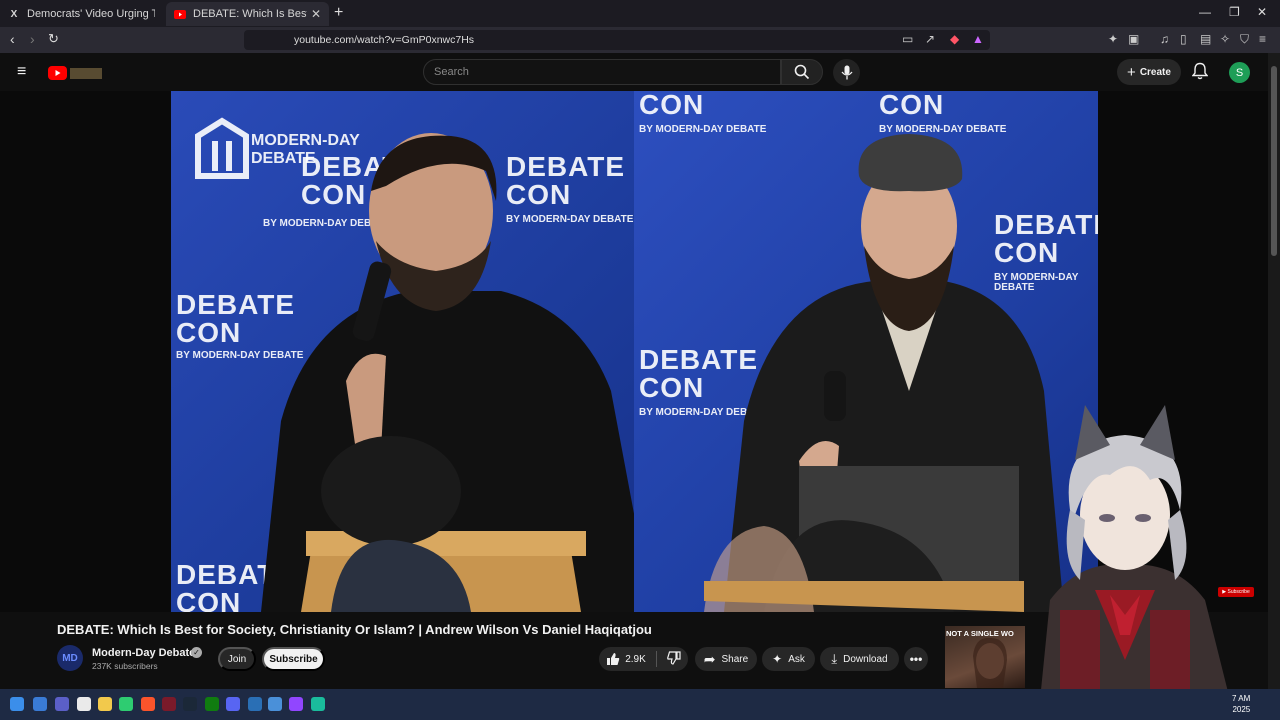  Describe the element at coordinates (1164, 39) in the screenshot. I see `media-icon: ♫` at that location.